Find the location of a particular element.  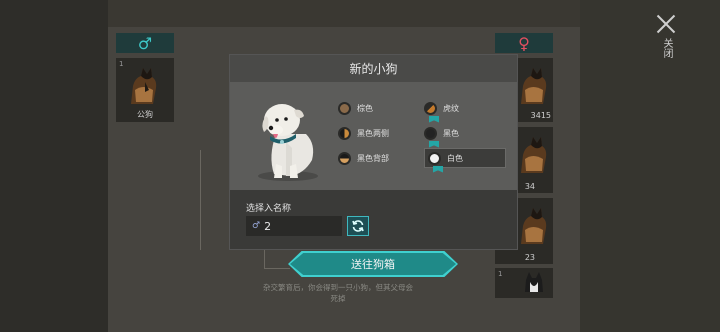

female-icon: ♀ is located at coordinates (524, 43).